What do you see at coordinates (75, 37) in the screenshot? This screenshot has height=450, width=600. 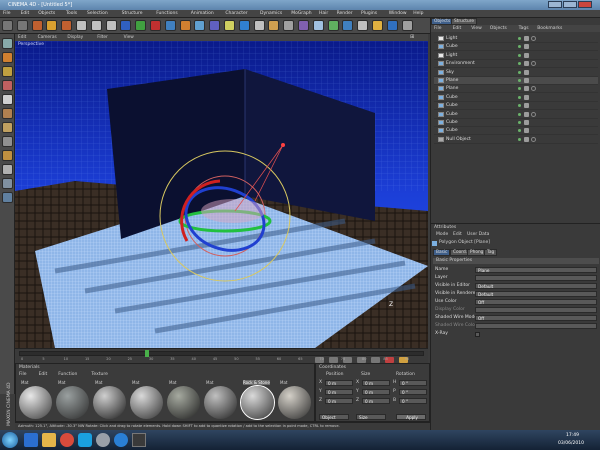 I see `viewport-menu-display: Display` at bounding box center [75, 37].